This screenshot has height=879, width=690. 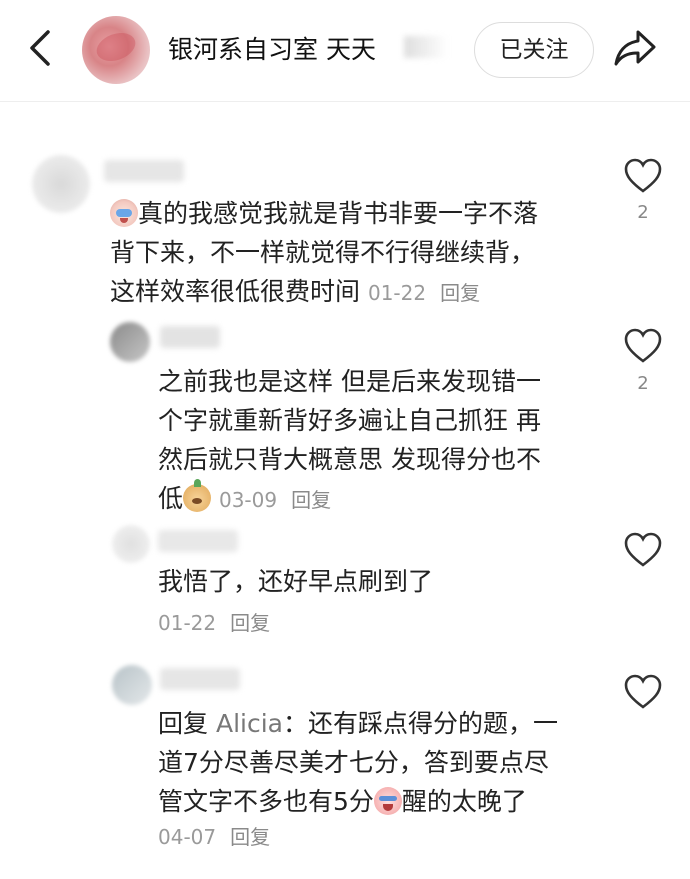 I want to click on crying-face-icon, so click(x=124, y=213).